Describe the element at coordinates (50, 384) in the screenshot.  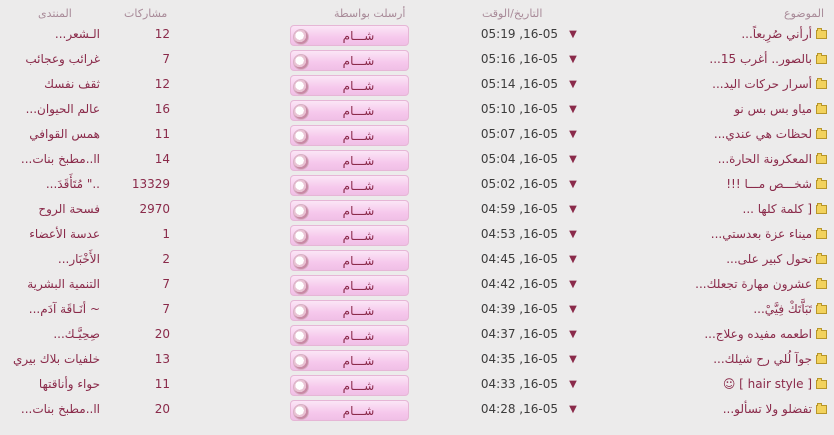
I see `forum-link: حواء وأناقتها` at that location.